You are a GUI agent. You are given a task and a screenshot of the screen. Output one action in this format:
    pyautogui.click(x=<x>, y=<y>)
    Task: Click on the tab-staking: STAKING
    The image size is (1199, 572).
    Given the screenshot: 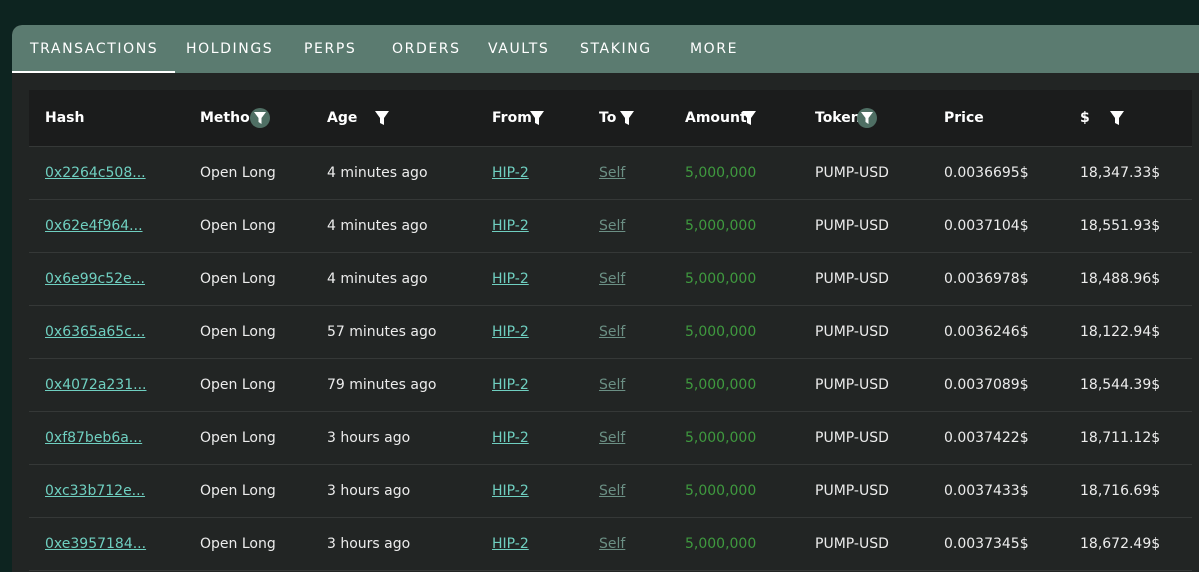 What is the action you would take?
    pyautogui.click(x=616, y=49)
    